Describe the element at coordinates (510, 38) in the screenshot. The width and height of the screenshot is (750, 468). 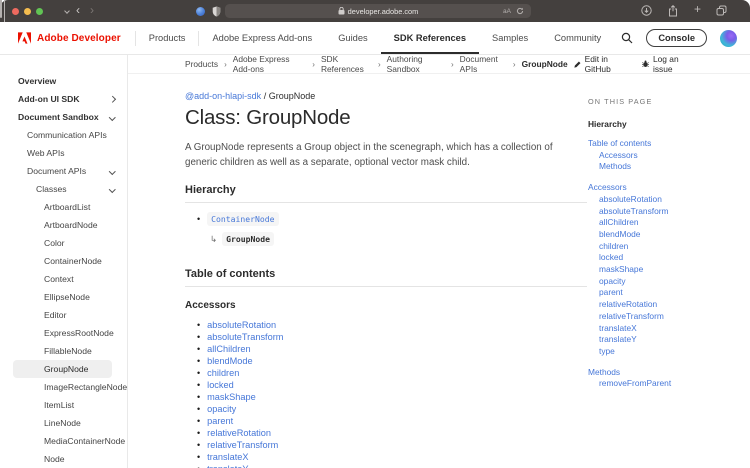
I see `nav-samples: Samples` at that location.